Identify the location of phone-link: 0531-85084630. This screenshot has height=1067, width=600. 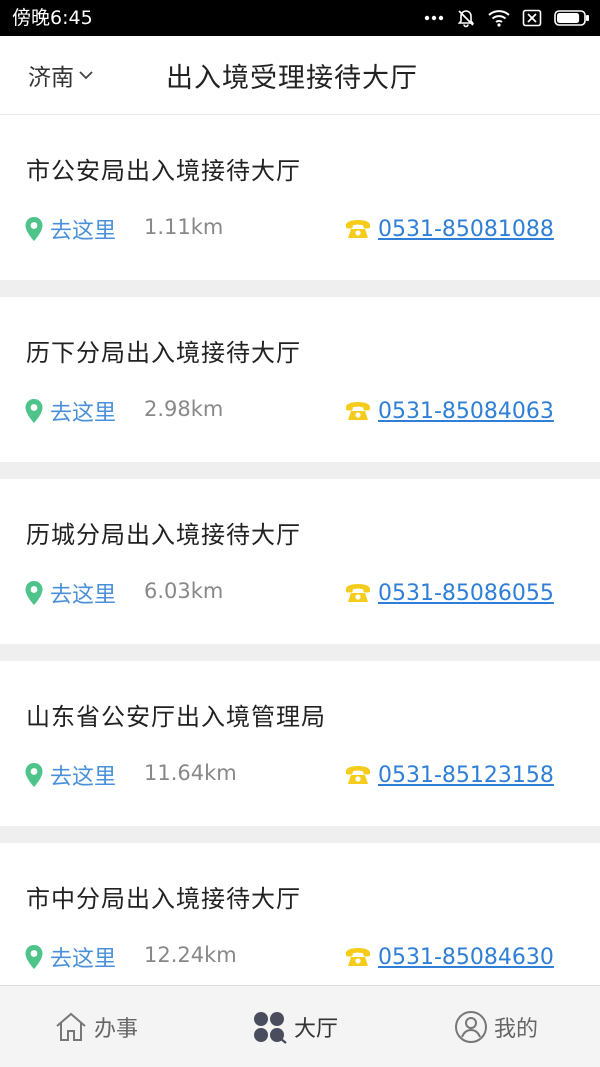
(449, 957).